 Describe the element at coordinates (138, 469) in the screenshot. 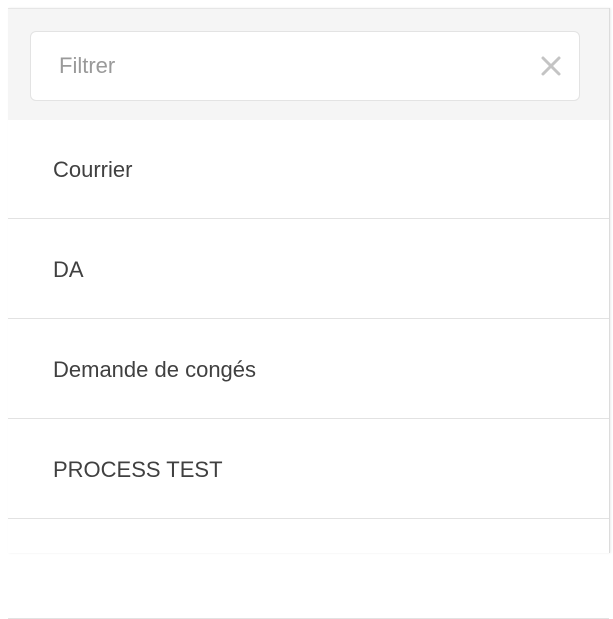

I see `list-item-label: PROCESS TEST` at that location.